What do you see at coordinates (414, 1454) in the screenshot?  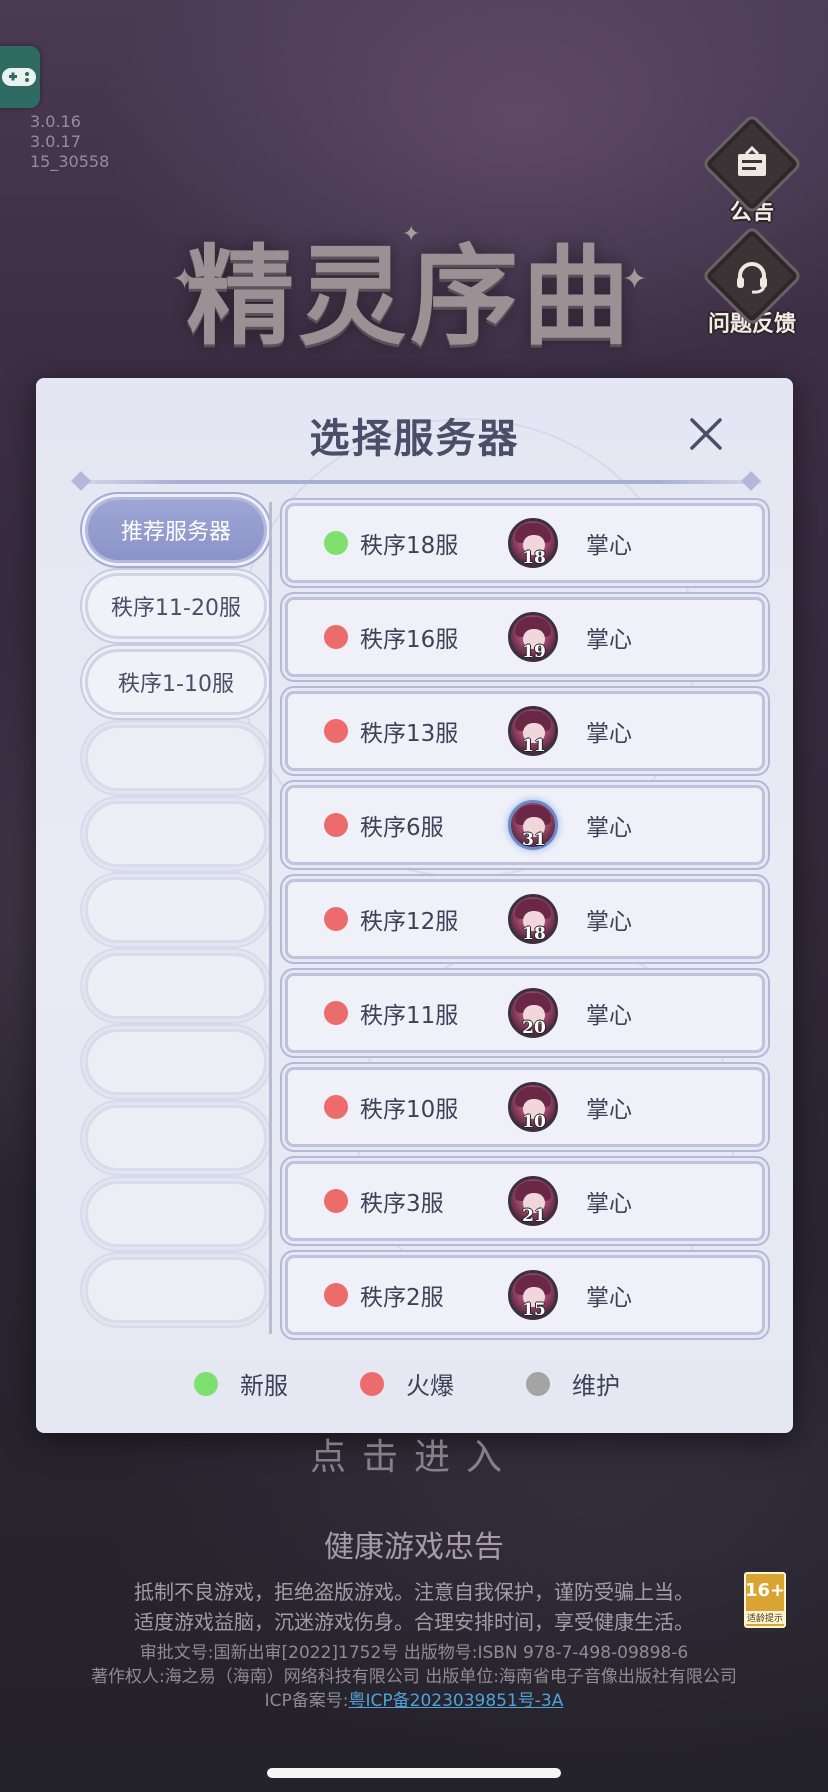 I see `tap-to-enter-text: 点击进入` at bounding box center [414, 1454].